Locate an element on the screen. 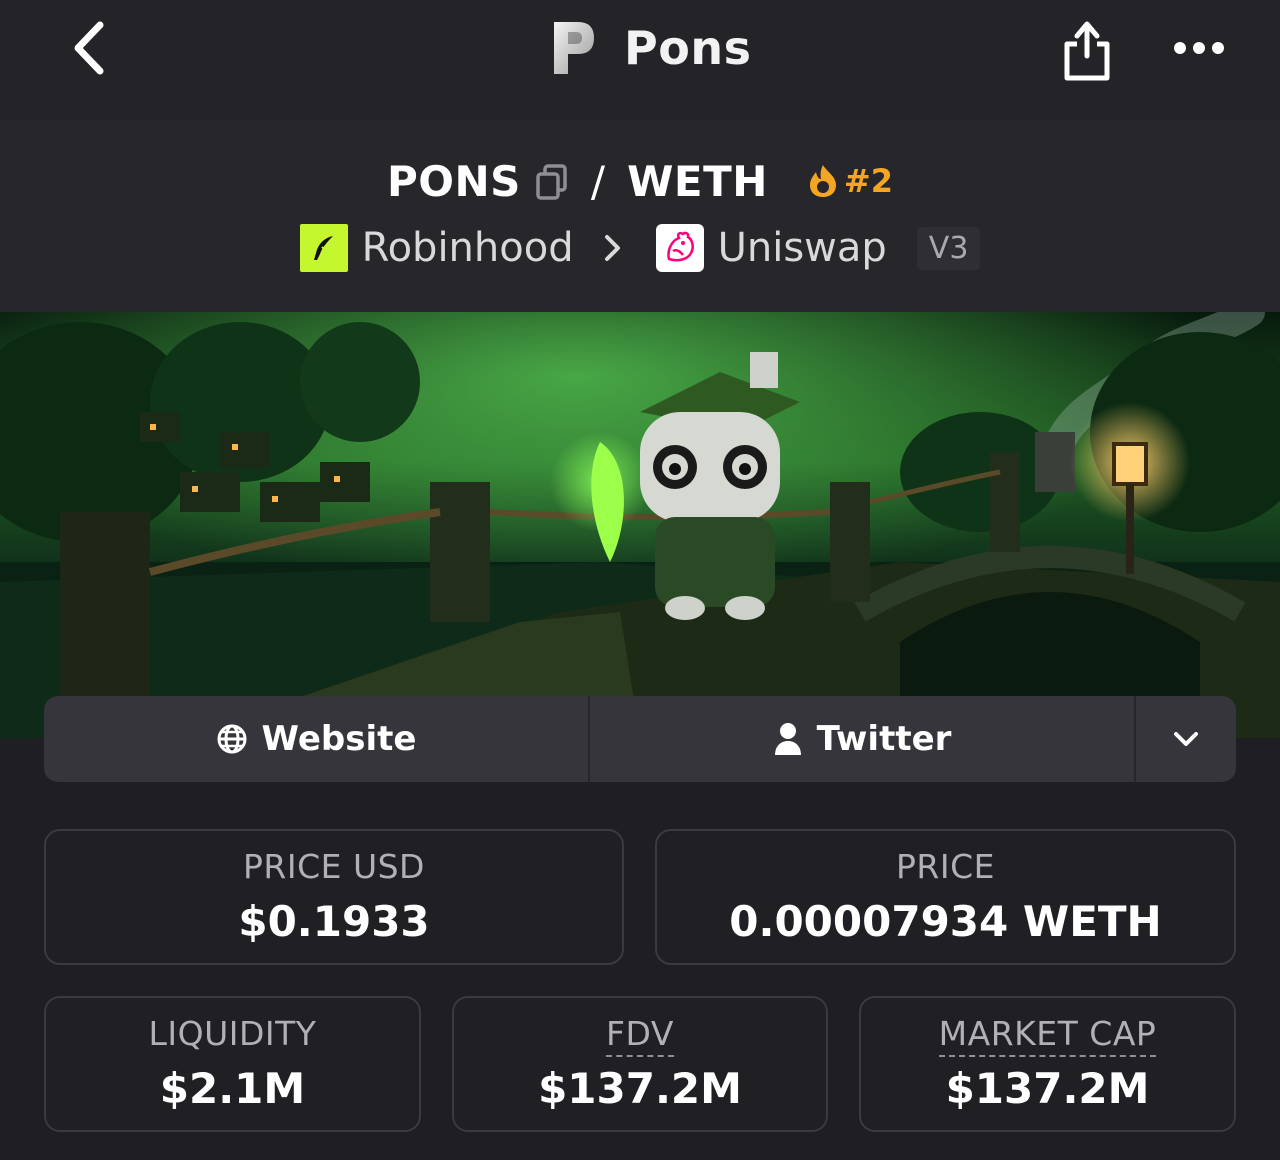 Image resolution: width=1280 pixels, height=1160 pixels. user-icon is located at coordinates (787, 739).